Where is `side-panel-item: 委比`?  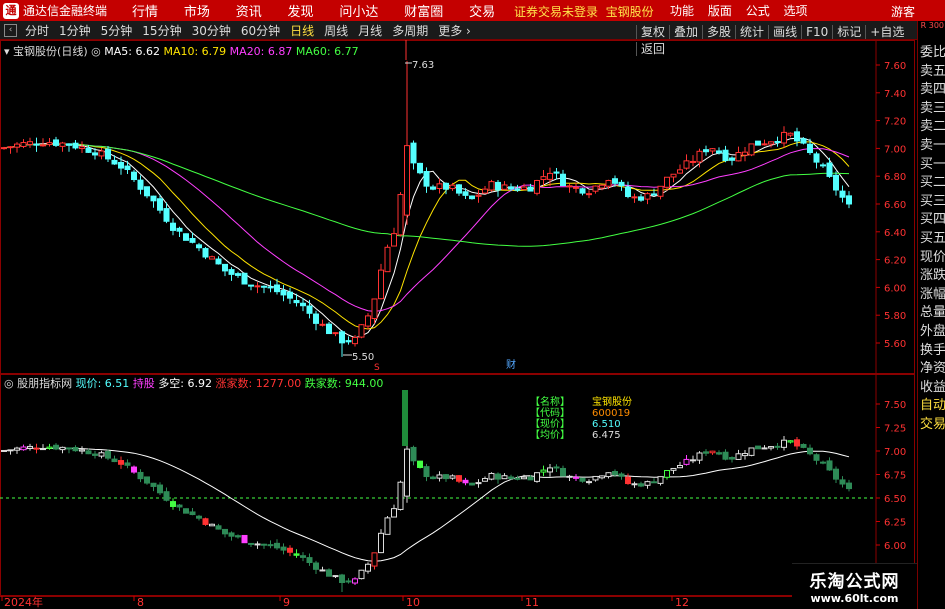 side-panel-item: 委比 is located at coordinates (932, 52).